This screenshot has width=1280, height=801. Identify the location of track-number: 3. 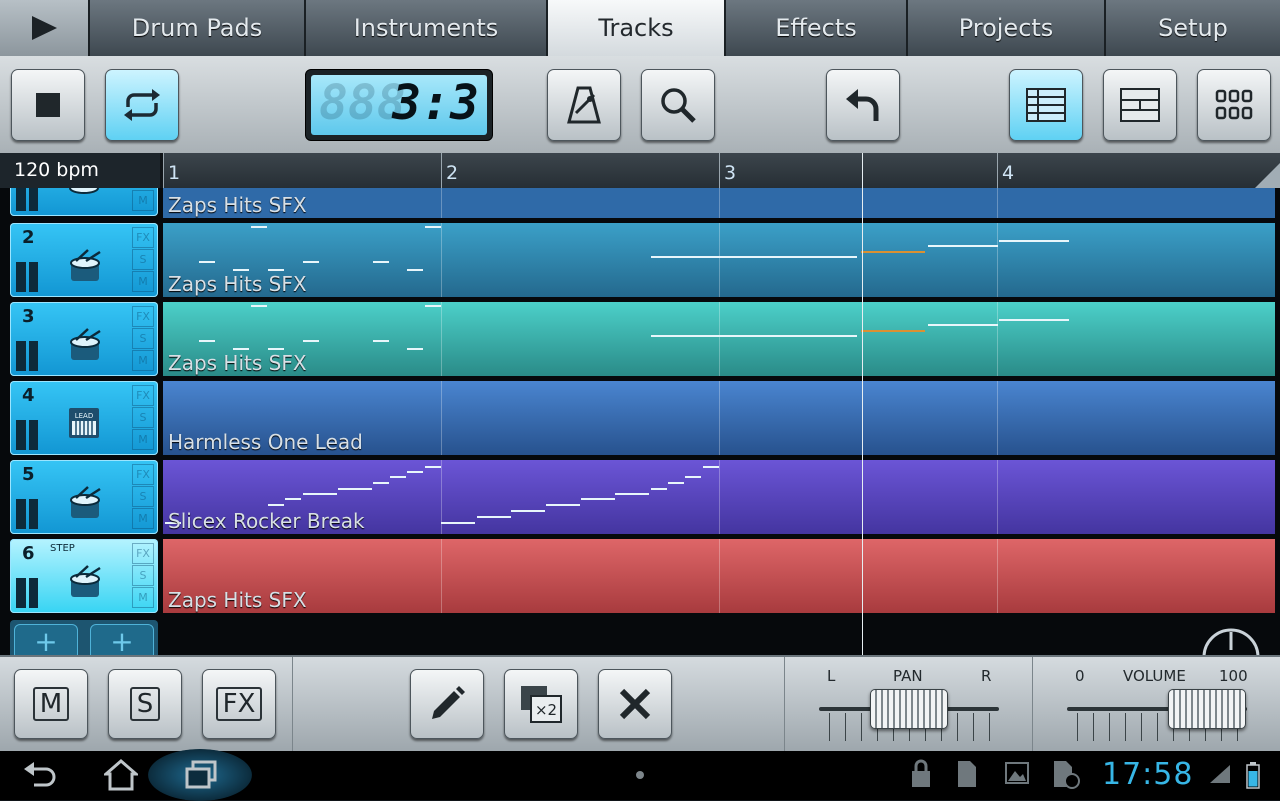
(28, 316).